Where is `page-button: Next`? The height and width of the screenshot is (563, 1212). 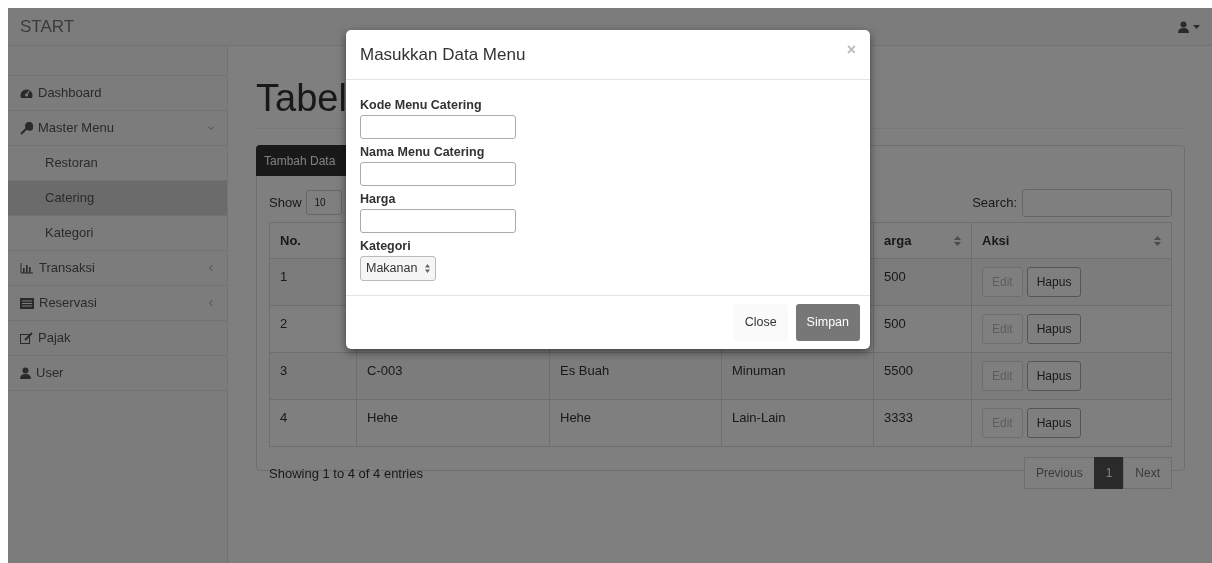 page-button: Next is located at coordinates (1147, 473).